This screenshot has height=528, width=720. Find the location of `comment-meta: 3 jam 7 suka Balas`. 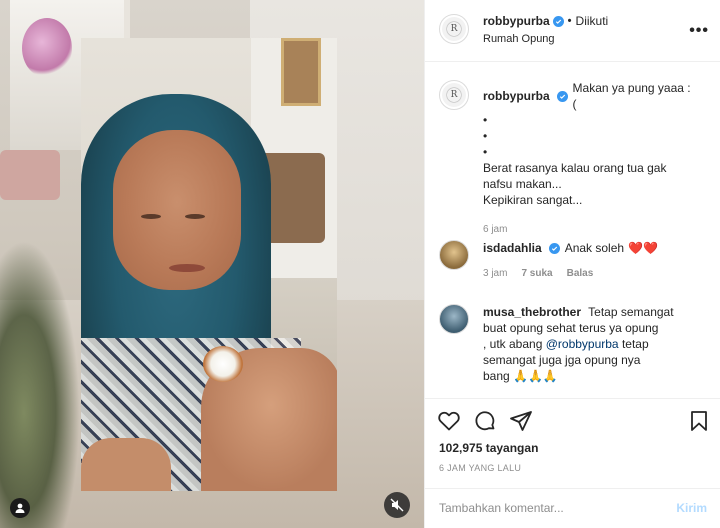

comment-meta: 3 jam 7 suka Balas is located at coordinates (588, 274).